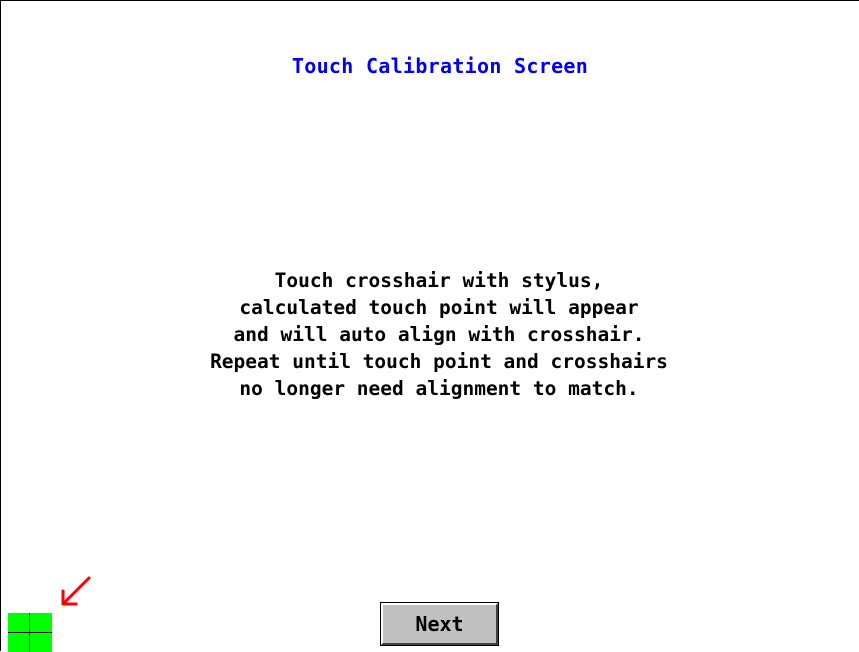  Describe the element at coordinates (439, 334) in the screenshot. I see `instruction-line: and will auto align with crosshair.` at that location.